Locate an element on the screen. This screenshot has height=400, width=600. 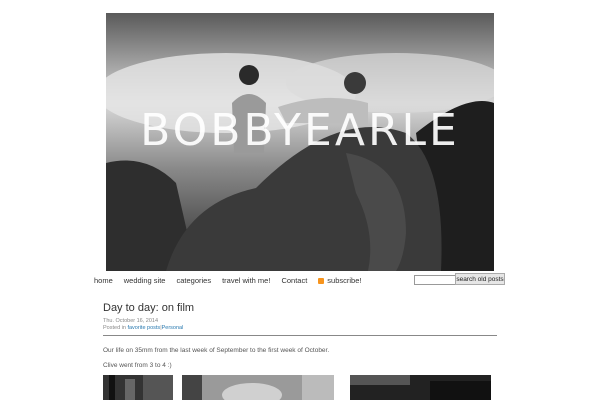
nav-travel-with-me: travel with me! is located at coordinates (246, 280).